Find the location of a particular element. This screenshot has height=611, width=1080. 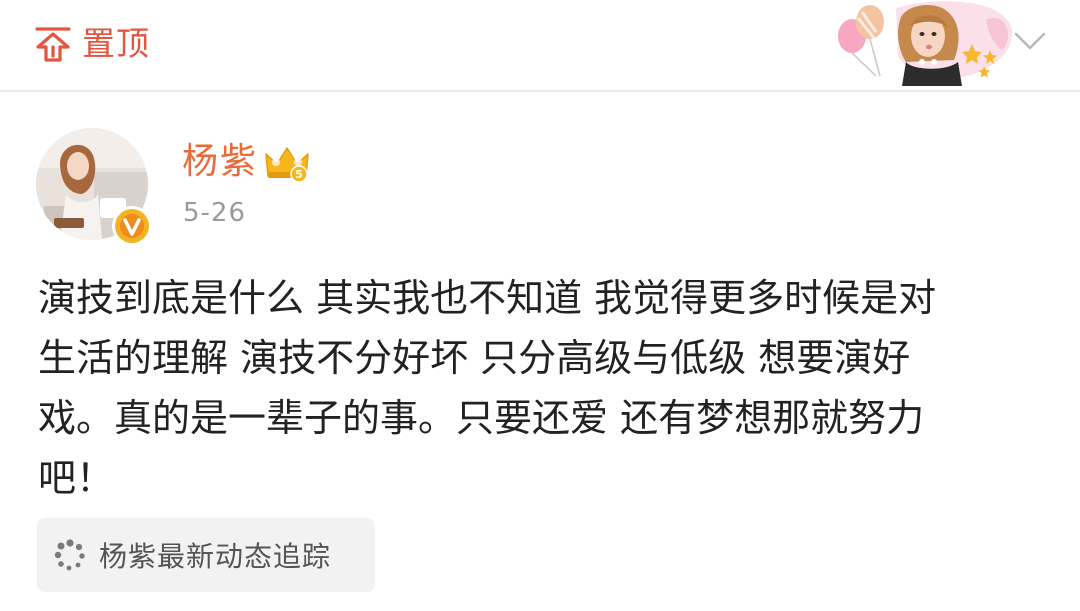

author-name: 杨紫 is located at coordinates (220, 162).